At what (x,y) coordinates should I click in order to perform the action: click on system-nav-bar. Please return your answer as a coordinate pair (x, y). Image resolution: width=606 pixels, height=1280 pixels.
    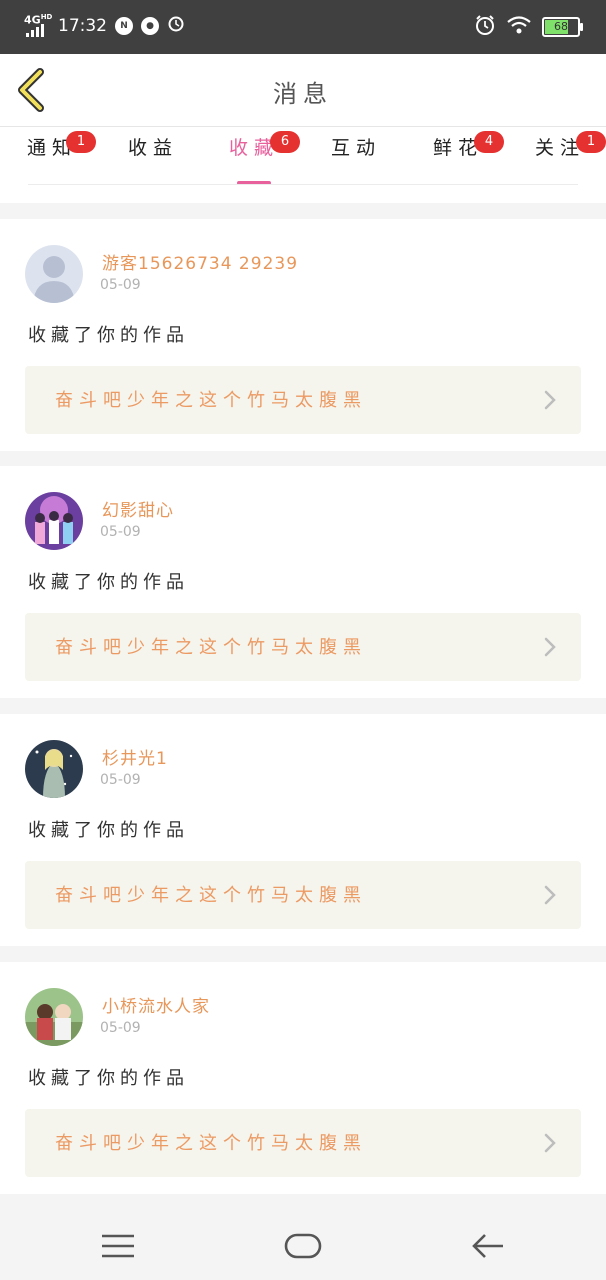
    Looking at the image, I should click on (303, 1245).